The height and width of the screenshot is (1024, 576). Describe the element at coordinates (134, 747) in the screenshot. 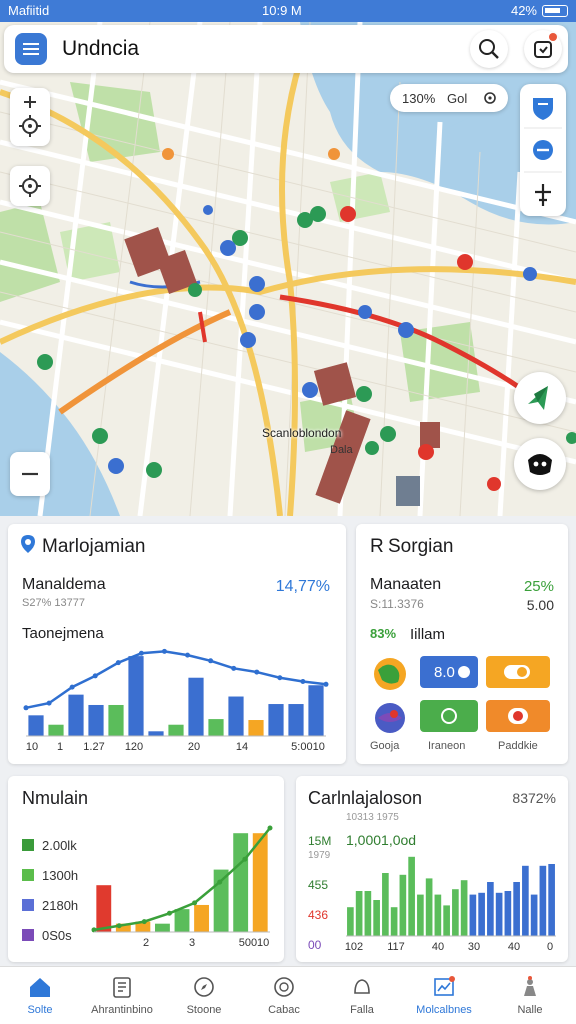

I see `x-tick-label: 120` at that location.